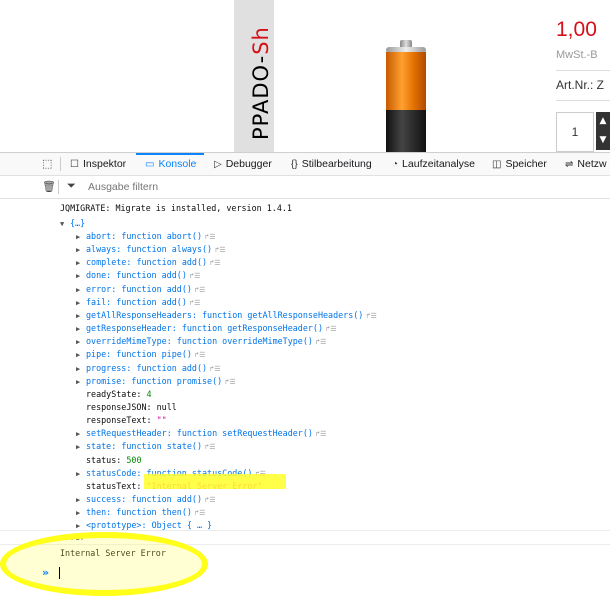 The image size is (610, 601). What do you see at coordinates (252, 328) in the screenshot?
I see `property-value: function getResponseHeader()` at bounding box center [252, 328].